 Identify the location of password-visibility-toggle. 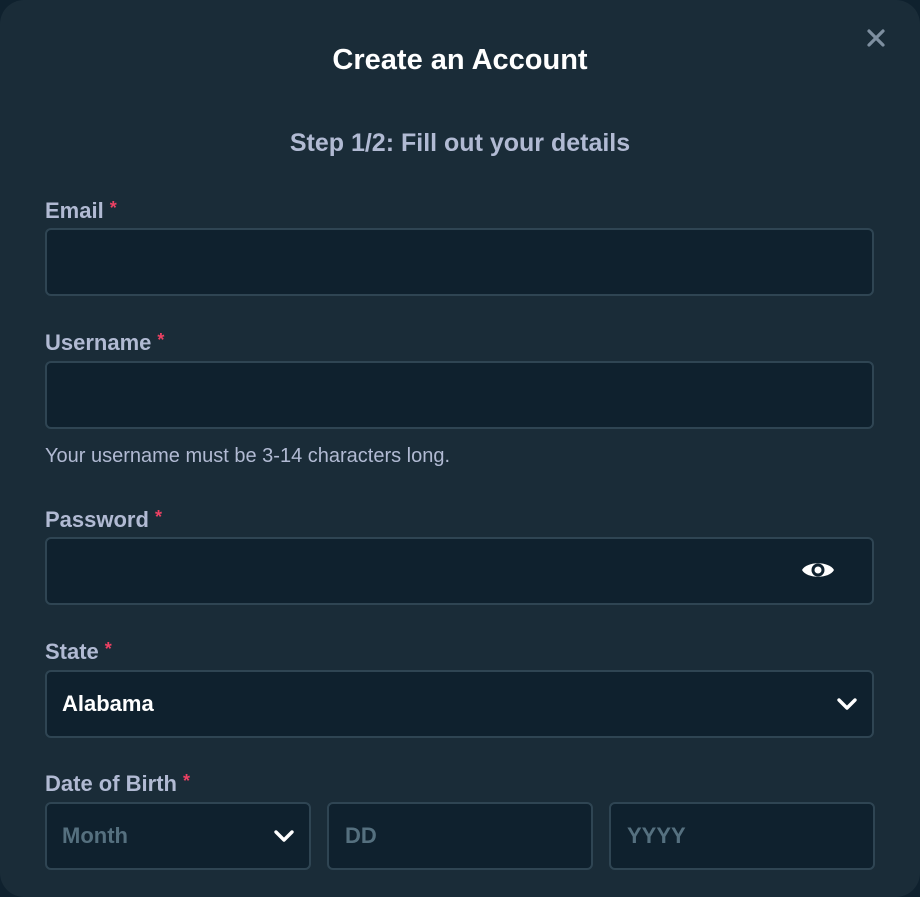
(818, 572).